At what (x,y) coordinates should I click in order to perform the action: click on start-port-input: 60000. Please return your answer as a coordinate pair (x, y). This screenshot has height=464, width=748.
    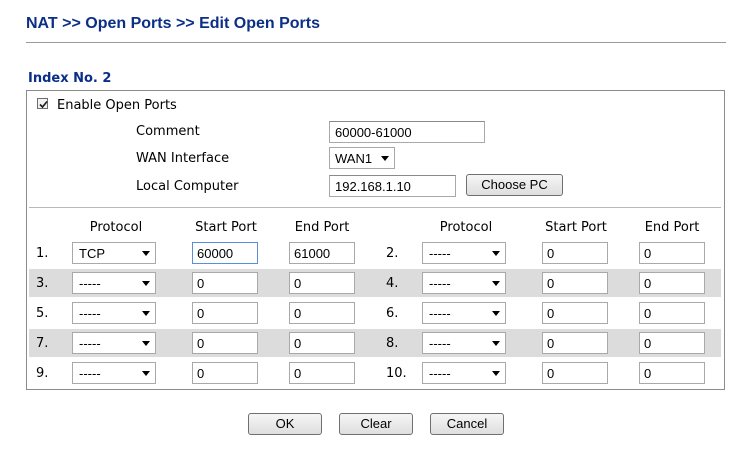
    Looking at the image, I should click on (225, 253).